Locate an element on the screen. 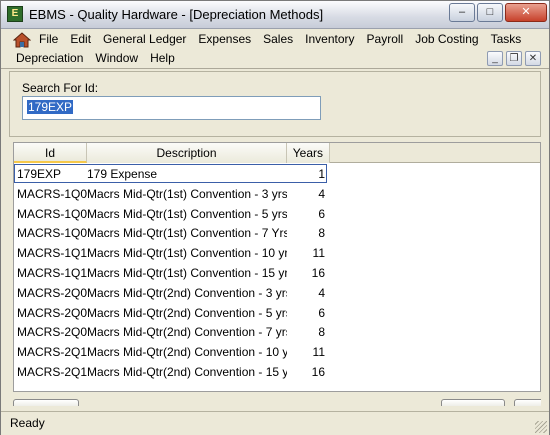 This screenshot has height=435, width=550. menu-expenses: Expenses is located at coordinates (224, 39).